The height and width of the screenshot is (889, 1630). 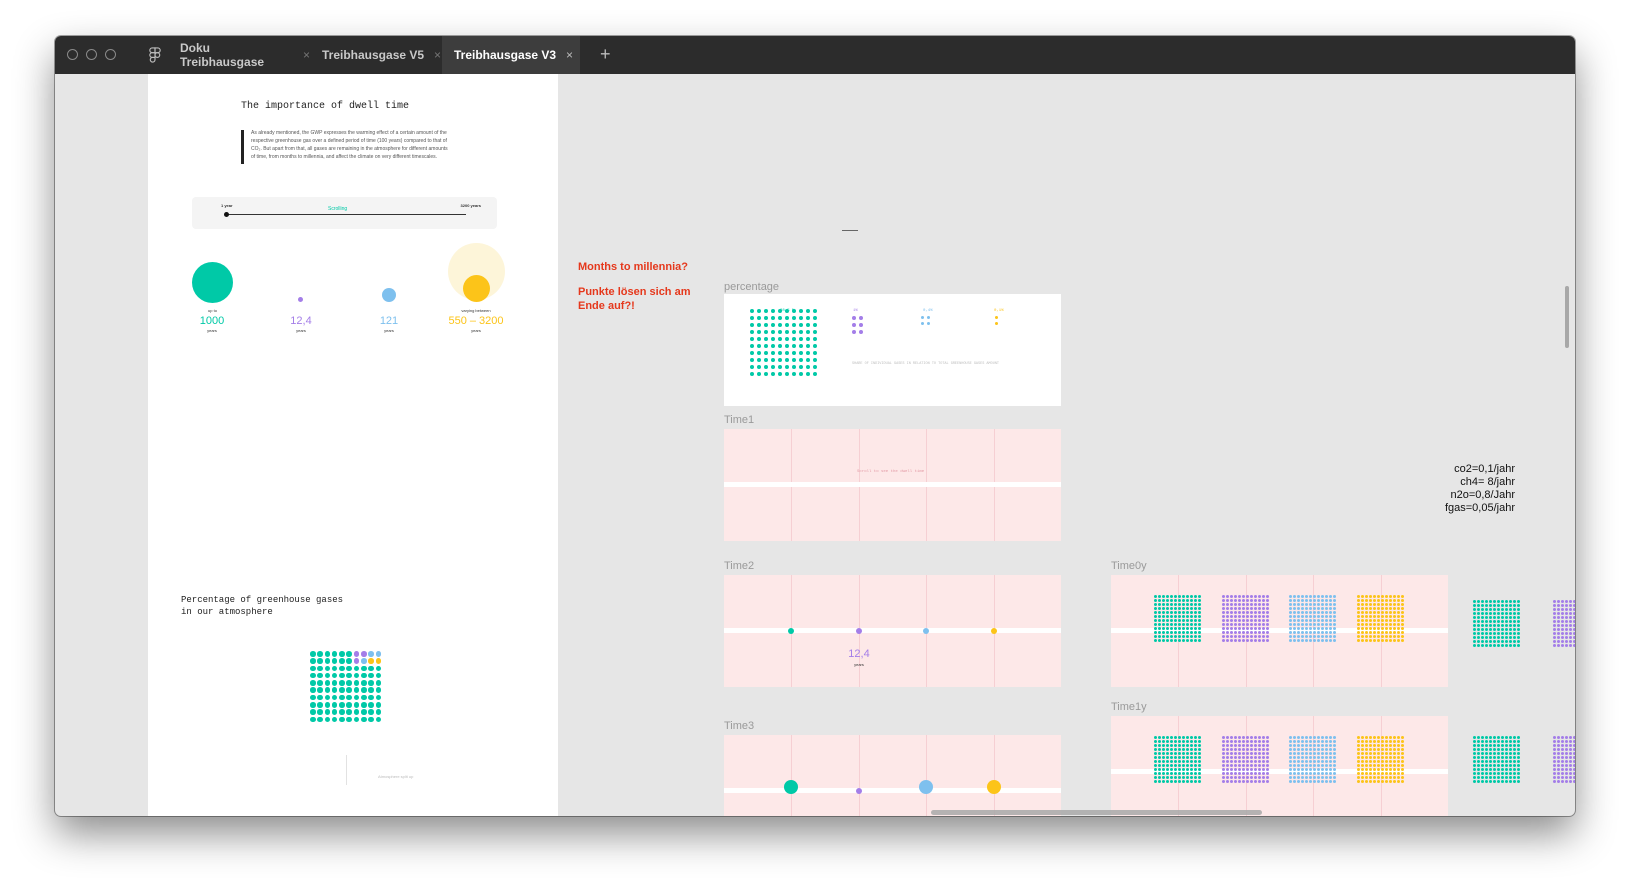 What do you see at coordinates (739, 420) in the screenshot?
I see `frame-label-time1: Time1` at bounding box center [739, 420].